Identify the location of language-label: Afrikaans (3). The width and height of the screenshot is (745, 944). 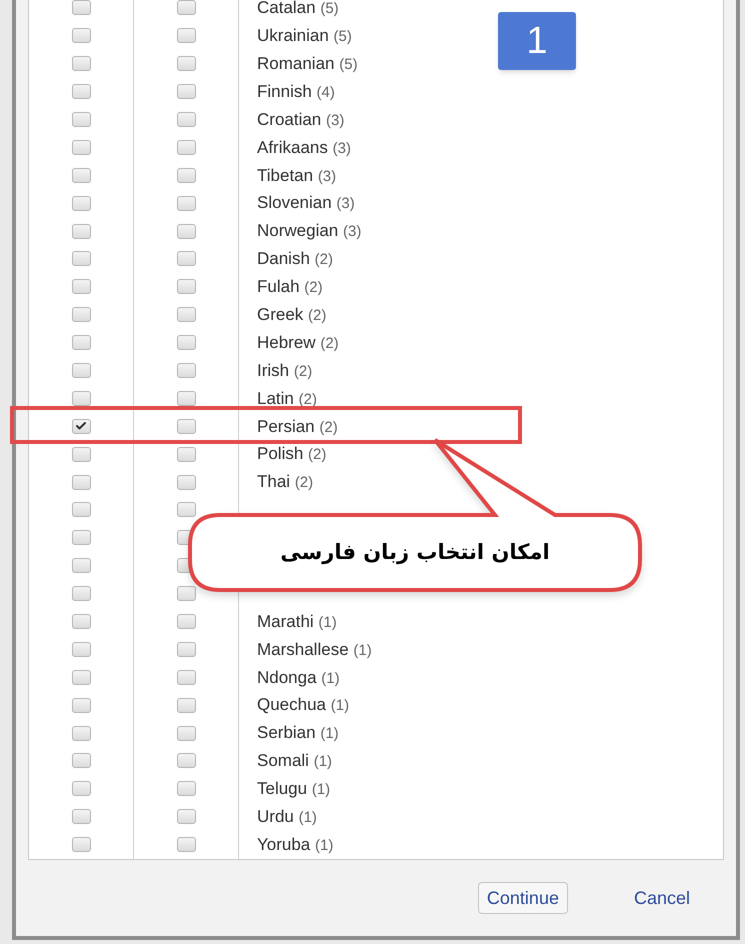
(304, 147).